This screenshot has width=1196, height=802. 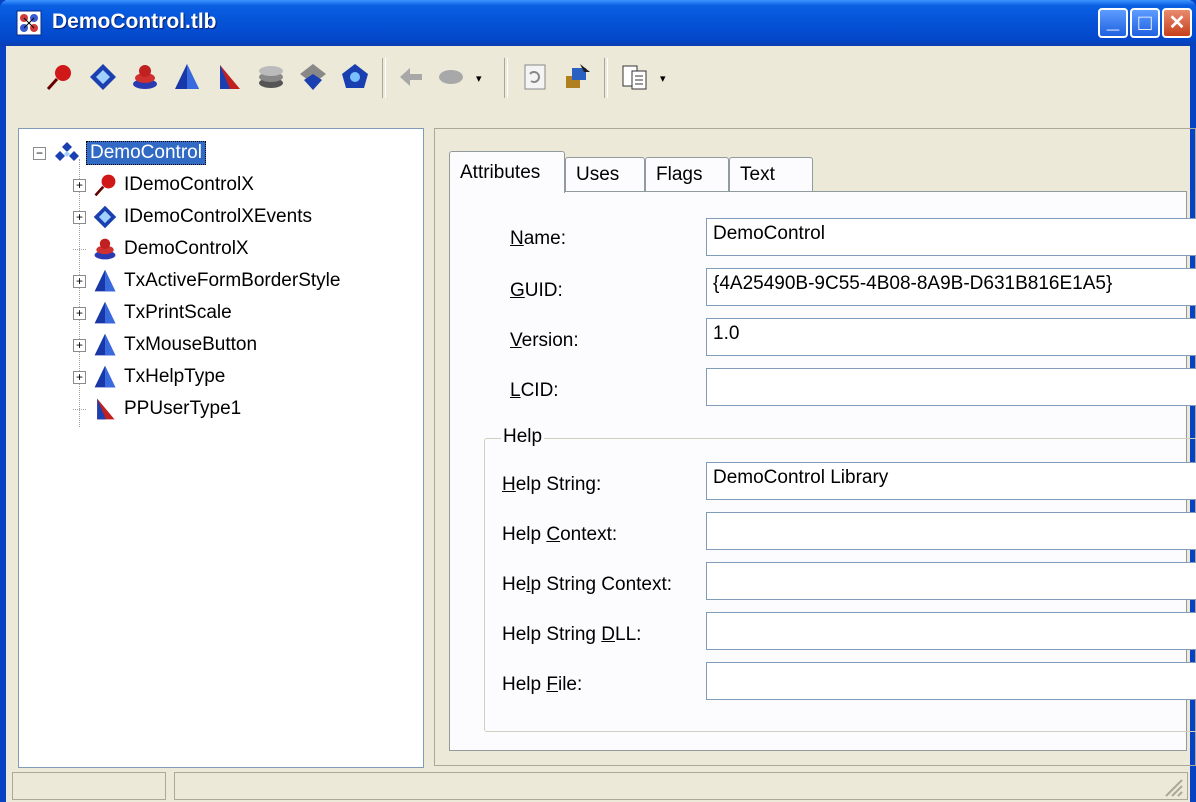 I want to click on help-context-field, so click(x=951, y=531).